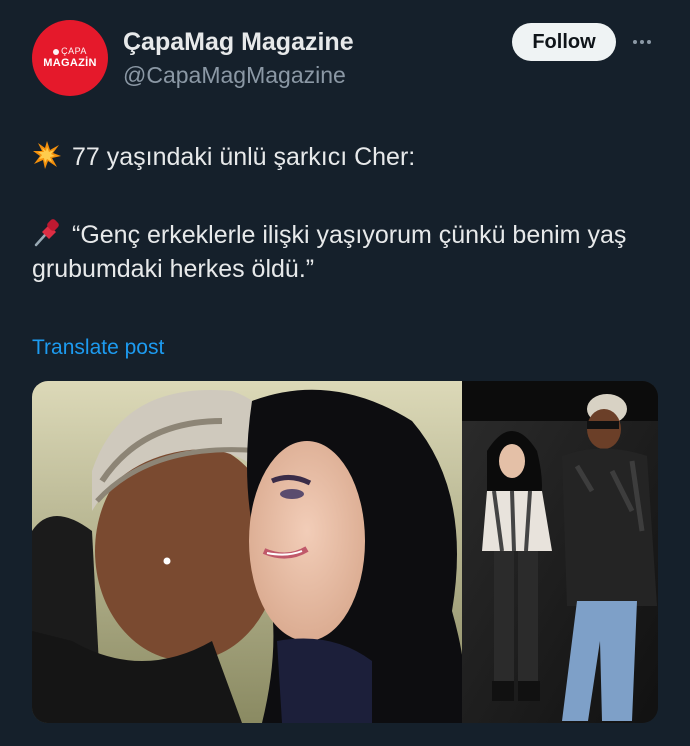 This screenshot has width=690, height=746. I want to click on pushpin-emoji-icon, so click(46, 233).